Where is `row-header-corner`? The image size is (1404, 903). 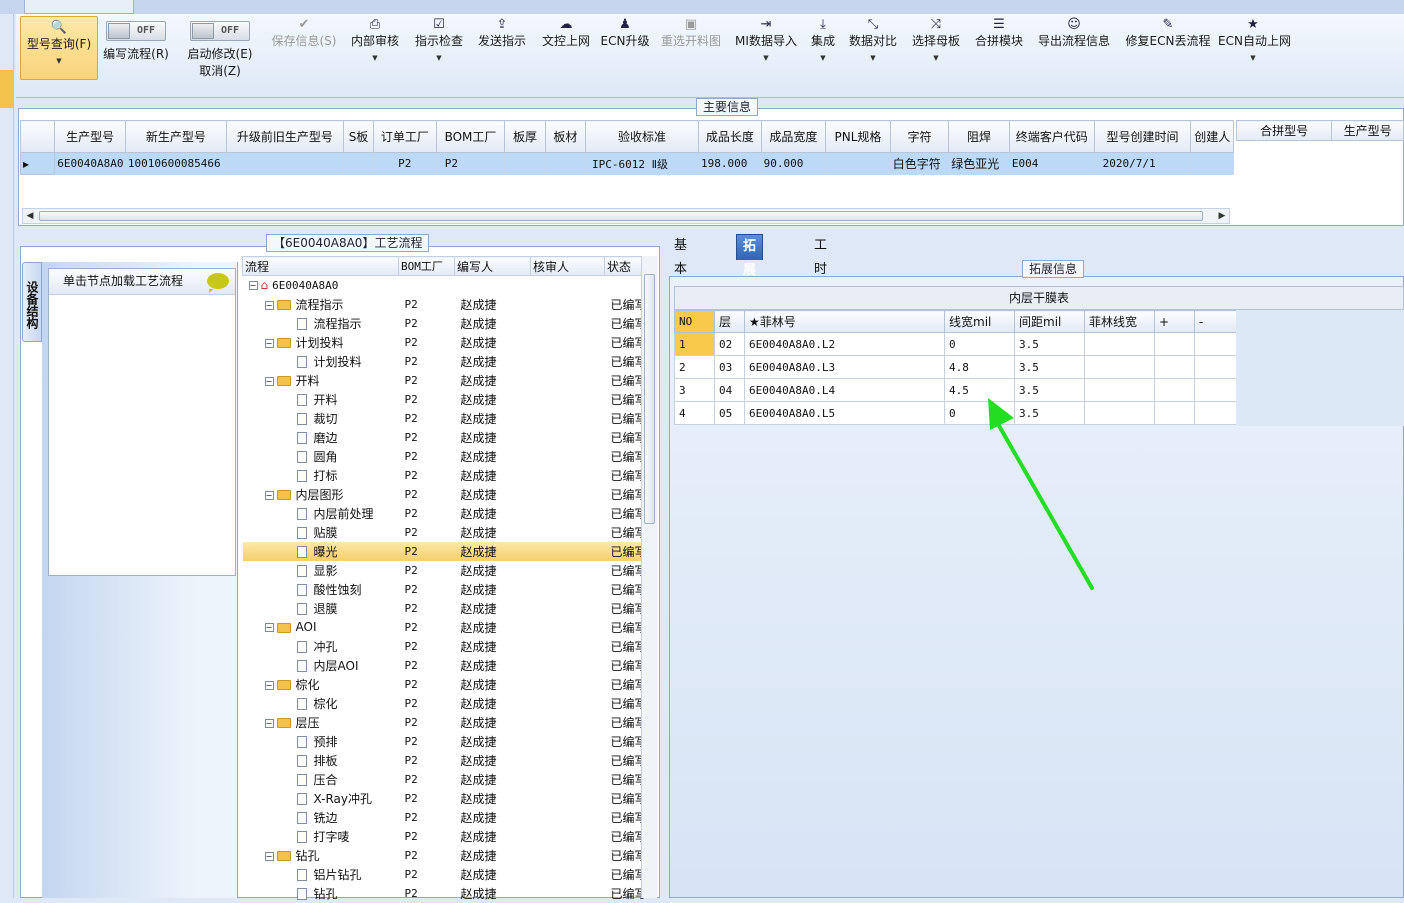
row-header-corner is located at coordinates (37, 136).